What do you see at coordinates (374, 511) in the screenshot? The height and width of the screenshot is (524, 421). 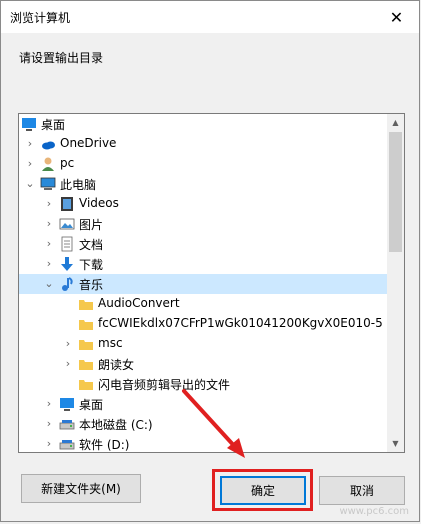 I see `watermark: www.pc6.com` at bounding box center [374, 511].